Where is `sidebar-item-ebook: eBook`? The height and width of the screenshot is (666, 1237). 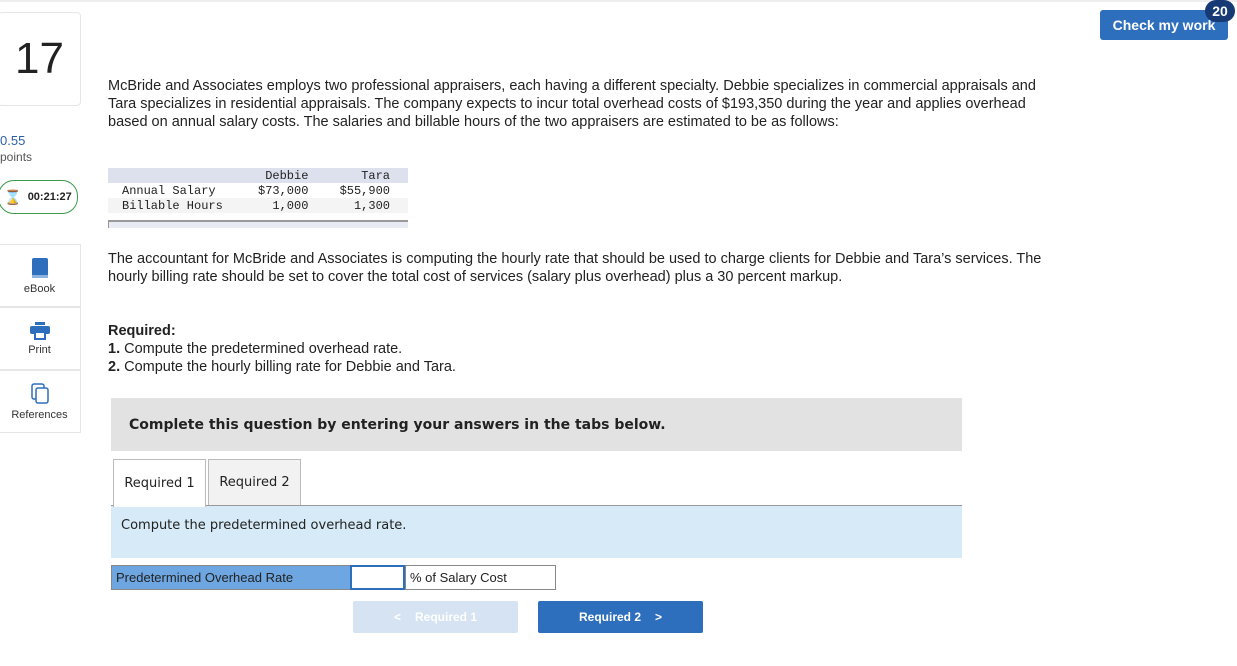 sidebar-item-ebook: eBook is located at coordinates (40, 275).